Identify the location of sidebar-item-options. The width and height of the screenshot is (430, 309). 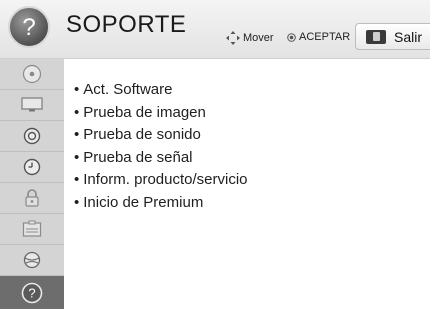
(32, 229).